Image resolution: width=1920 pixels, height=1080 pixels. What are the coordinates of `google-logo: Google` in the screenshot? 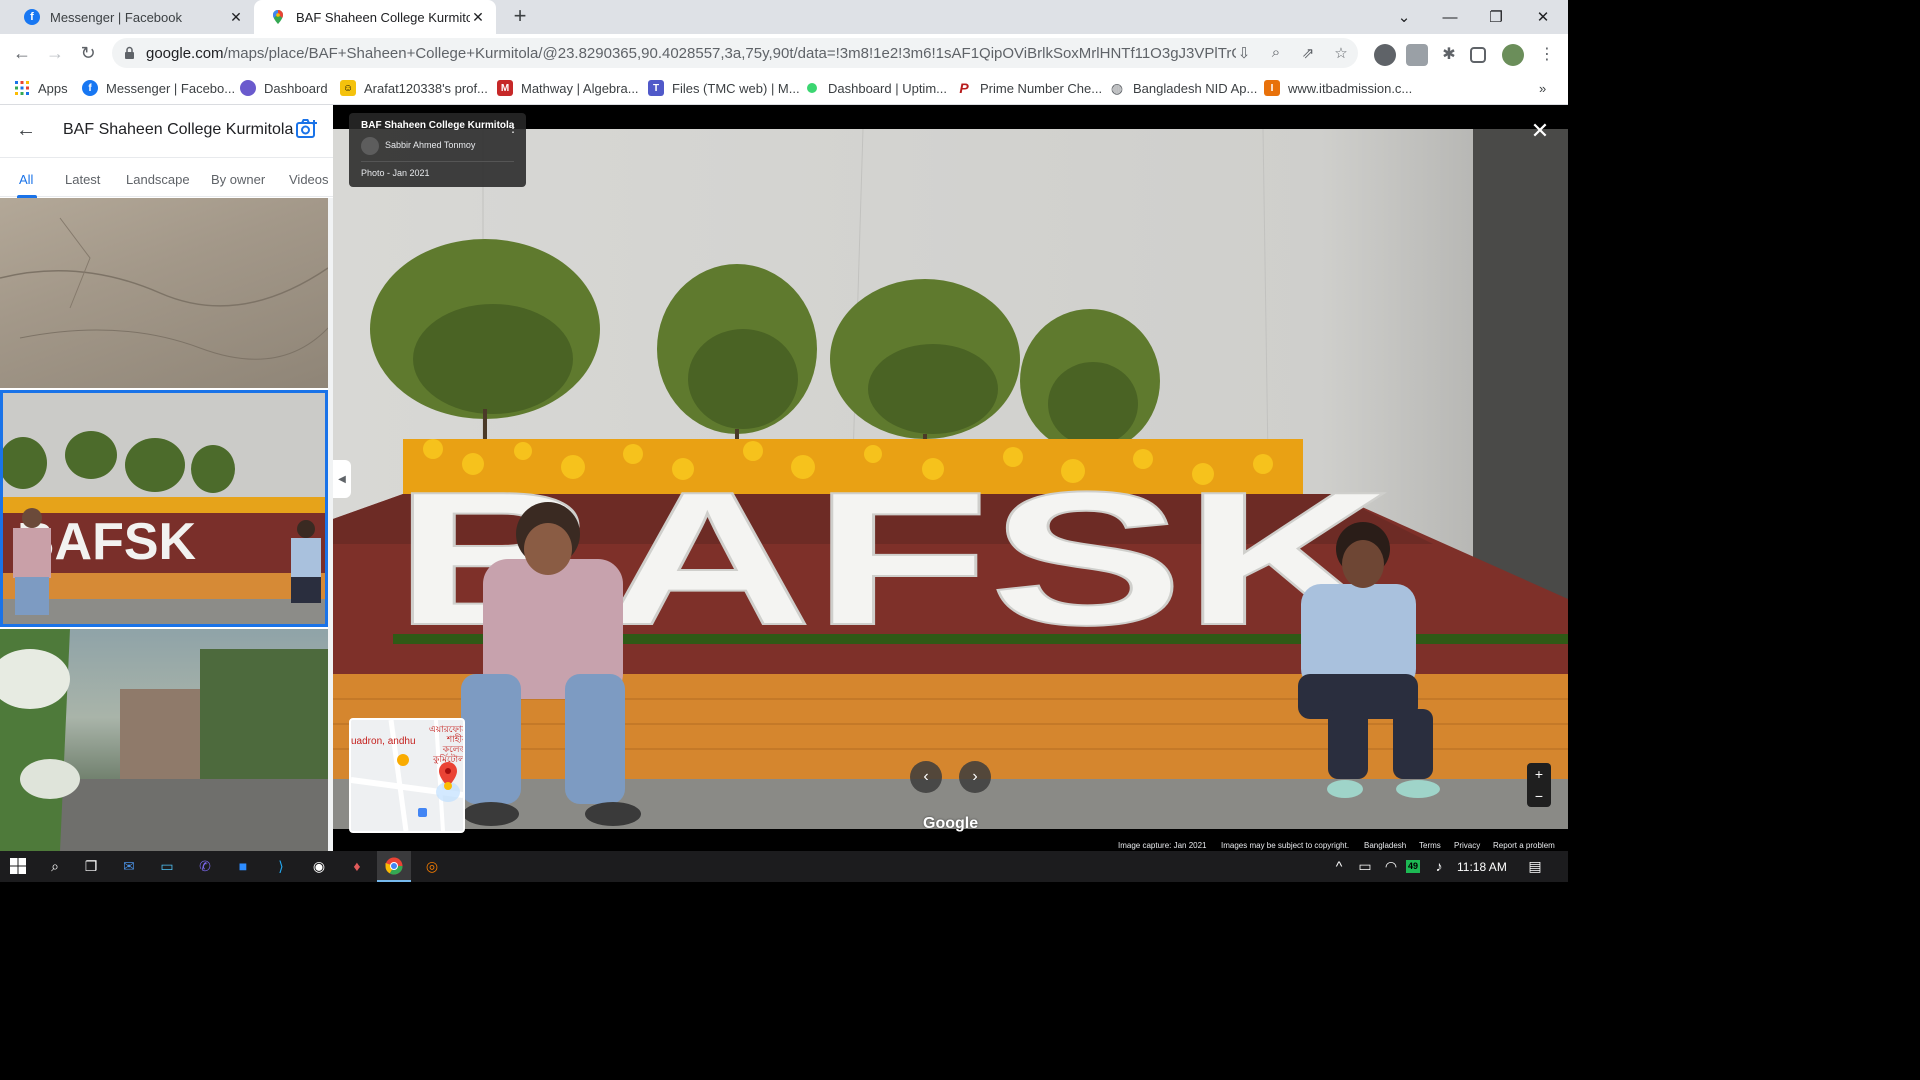 It's located at (951, 823).